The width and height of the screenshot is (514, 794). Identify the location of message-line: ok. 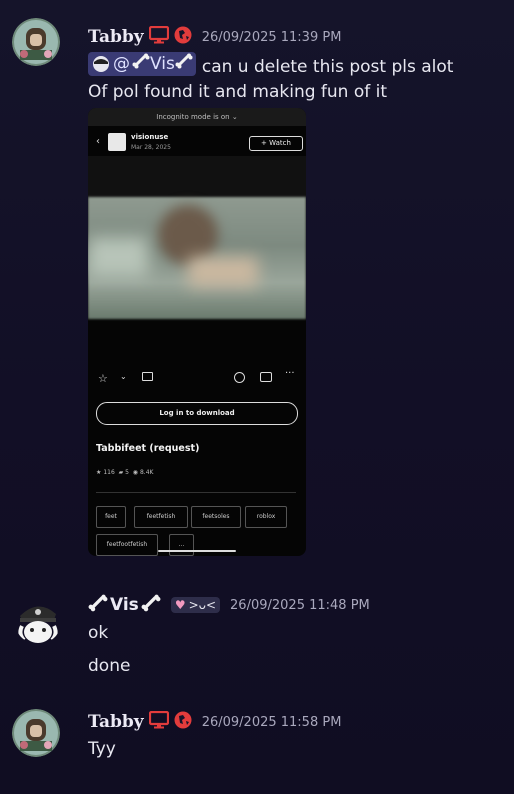
(98, 633).